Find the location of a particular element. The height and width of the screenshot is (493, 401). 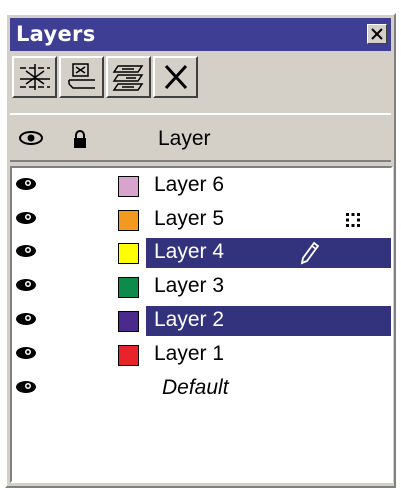

layer-name: Layer 6 is located at coordinates (189, 184).